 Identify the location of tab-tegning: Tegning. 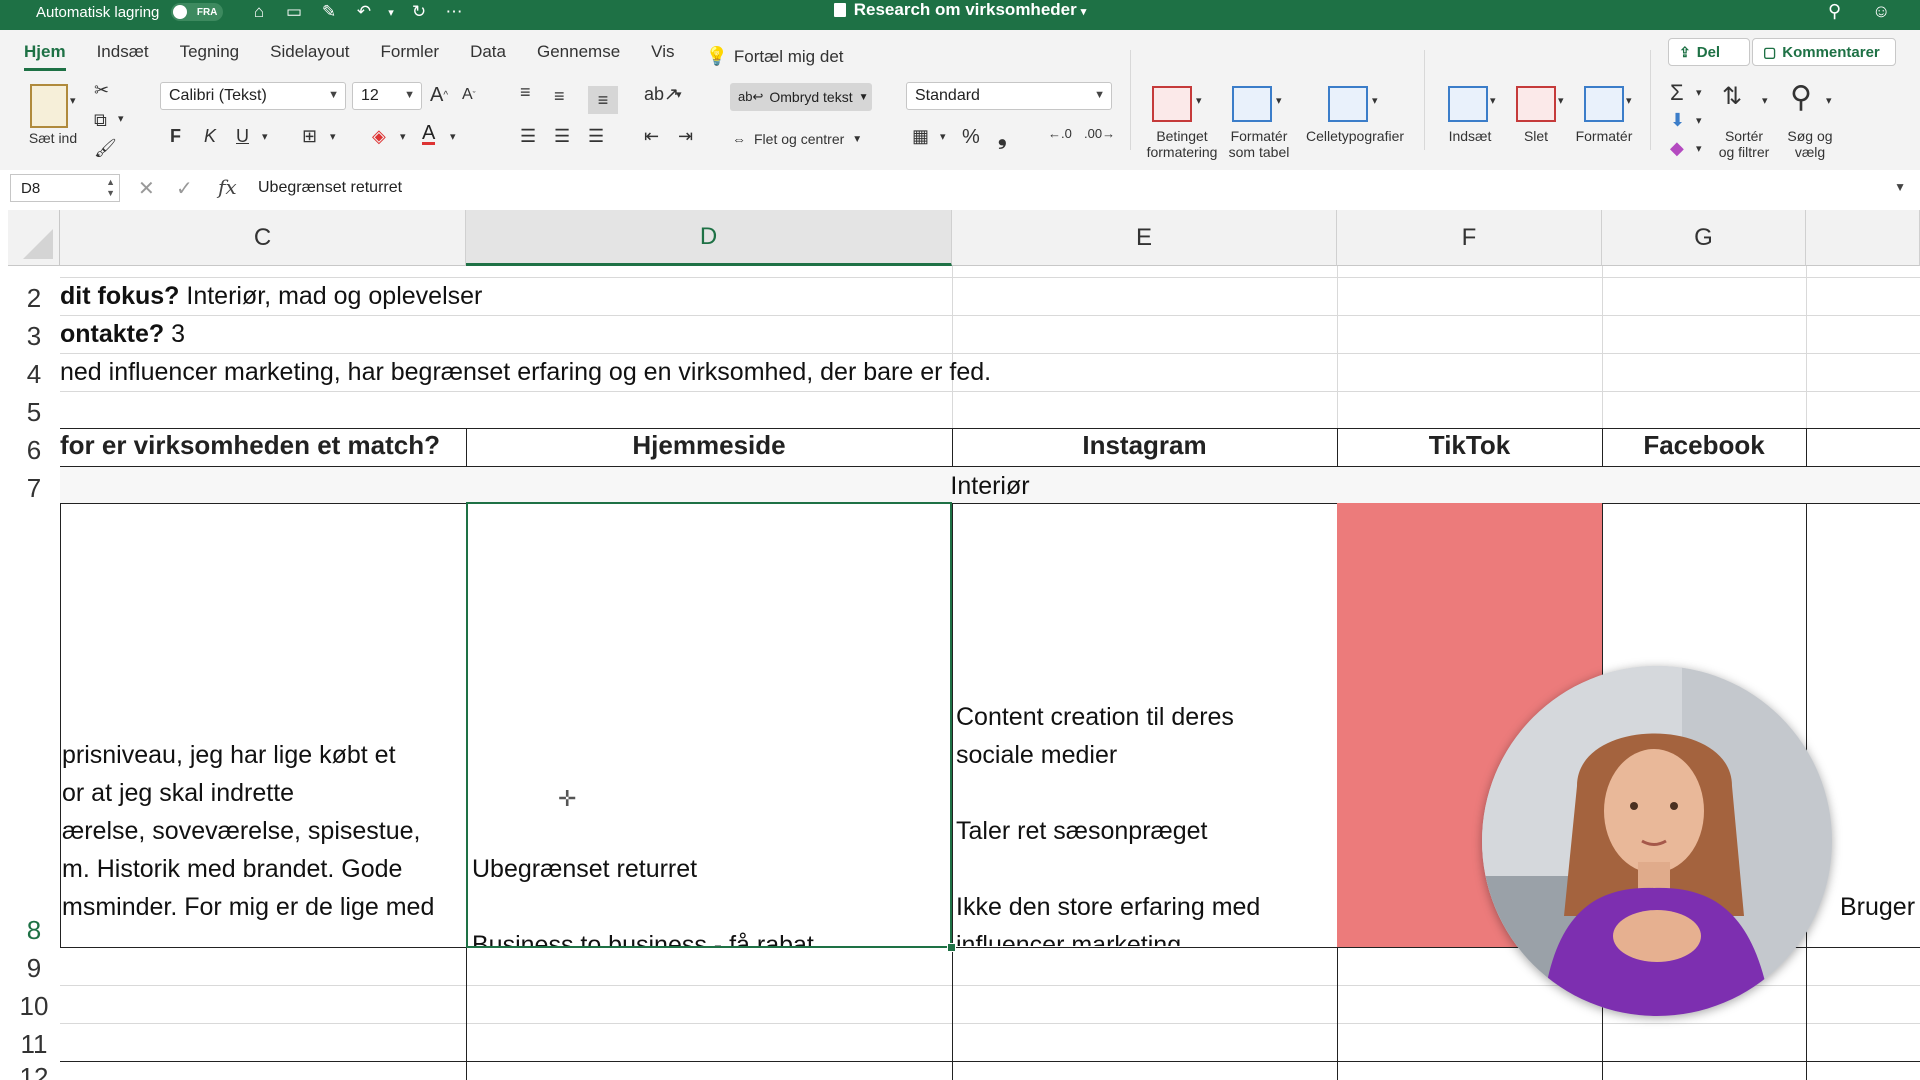
(210, 56).